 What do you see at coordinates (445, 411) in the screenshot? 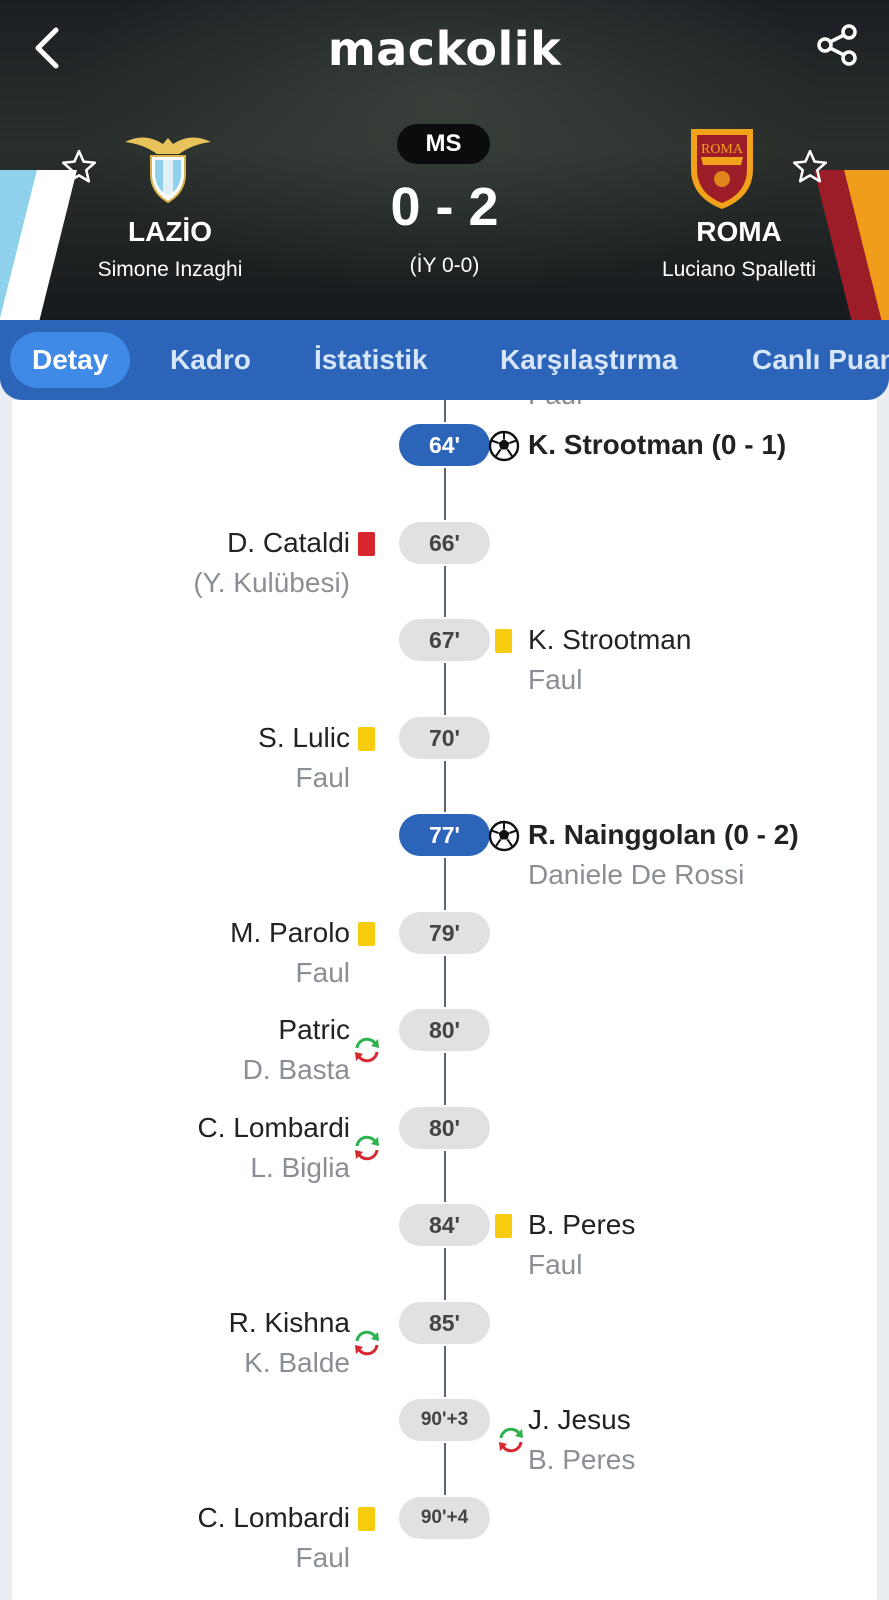
I see `timeline-connector` at bounding box center [445, 411].